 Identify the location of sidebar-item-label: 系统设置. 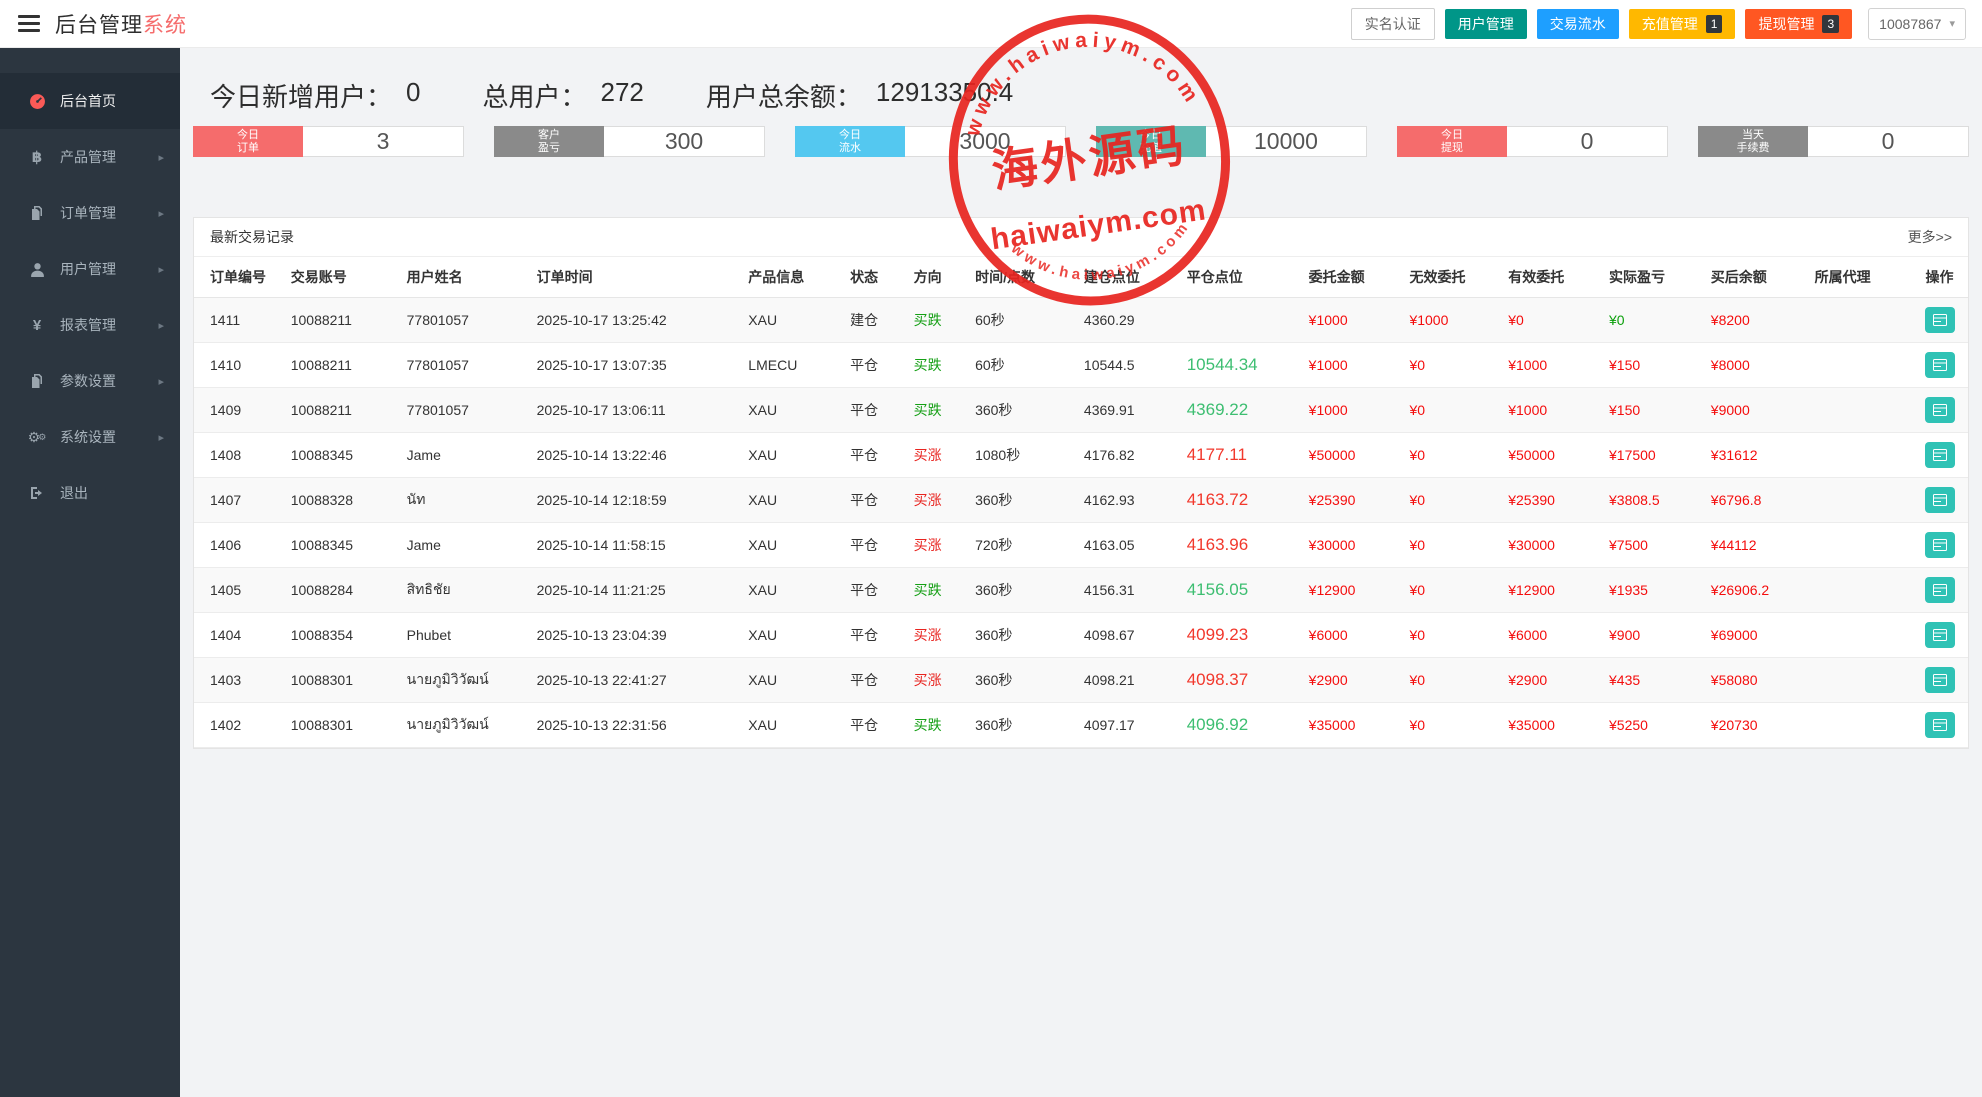
(88, 437).